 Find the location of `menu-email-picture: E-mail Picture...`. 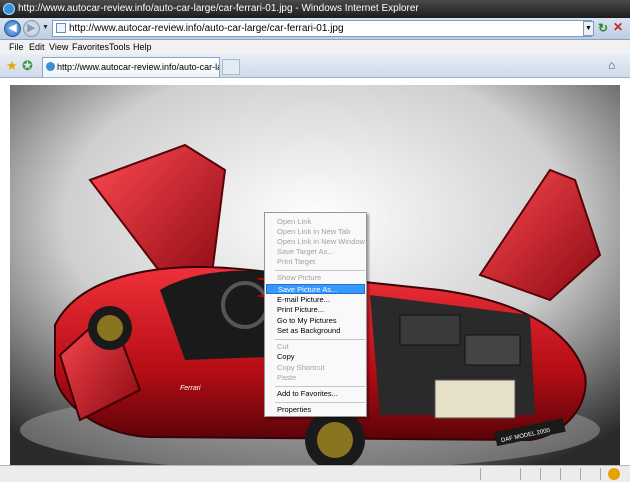

menu-email-picture: E-mail Picture... is located at coordinates (315, 300).